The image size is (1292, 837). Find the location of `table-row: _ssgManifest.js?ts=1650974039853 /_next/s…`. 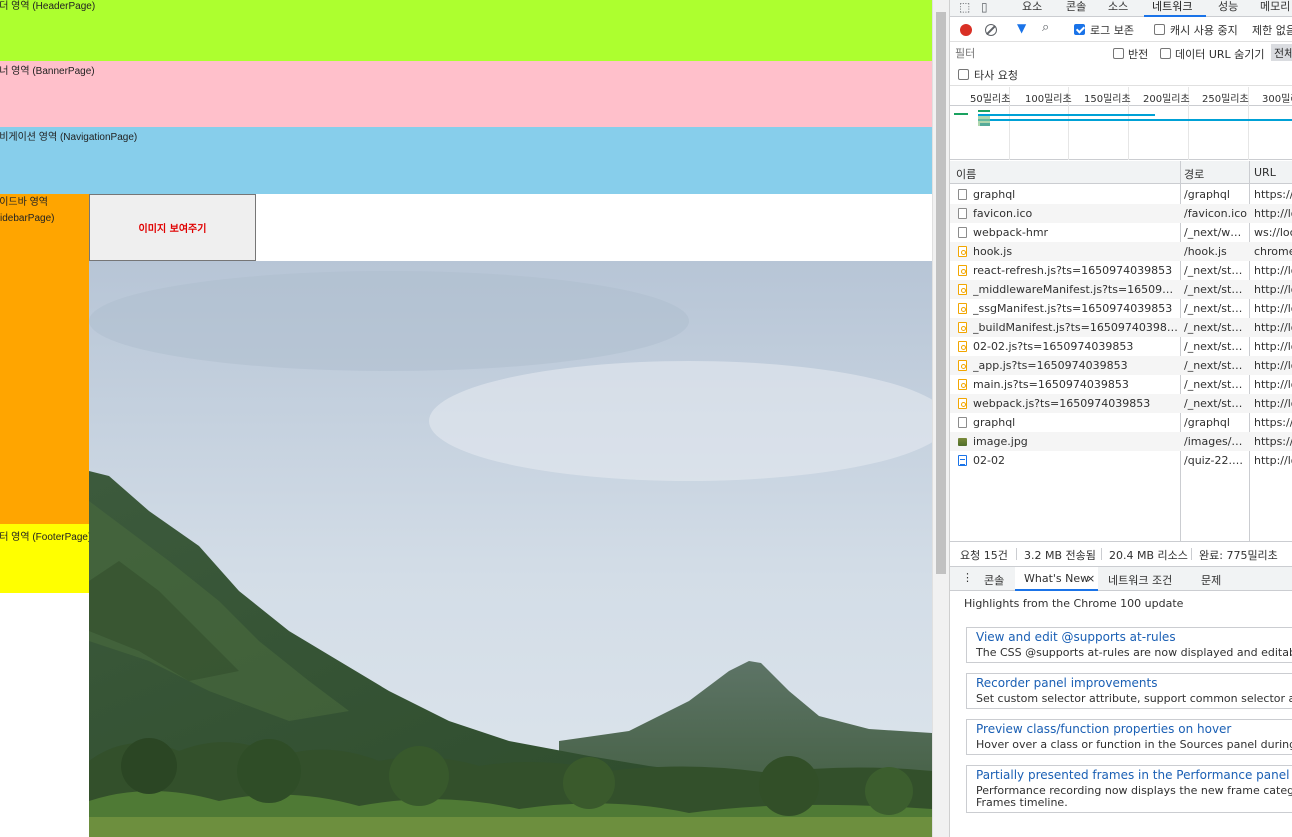

table-row: _ssgManifest.js?ts=1650974039853 /_next/s… is located at coordinates (1121, 308).